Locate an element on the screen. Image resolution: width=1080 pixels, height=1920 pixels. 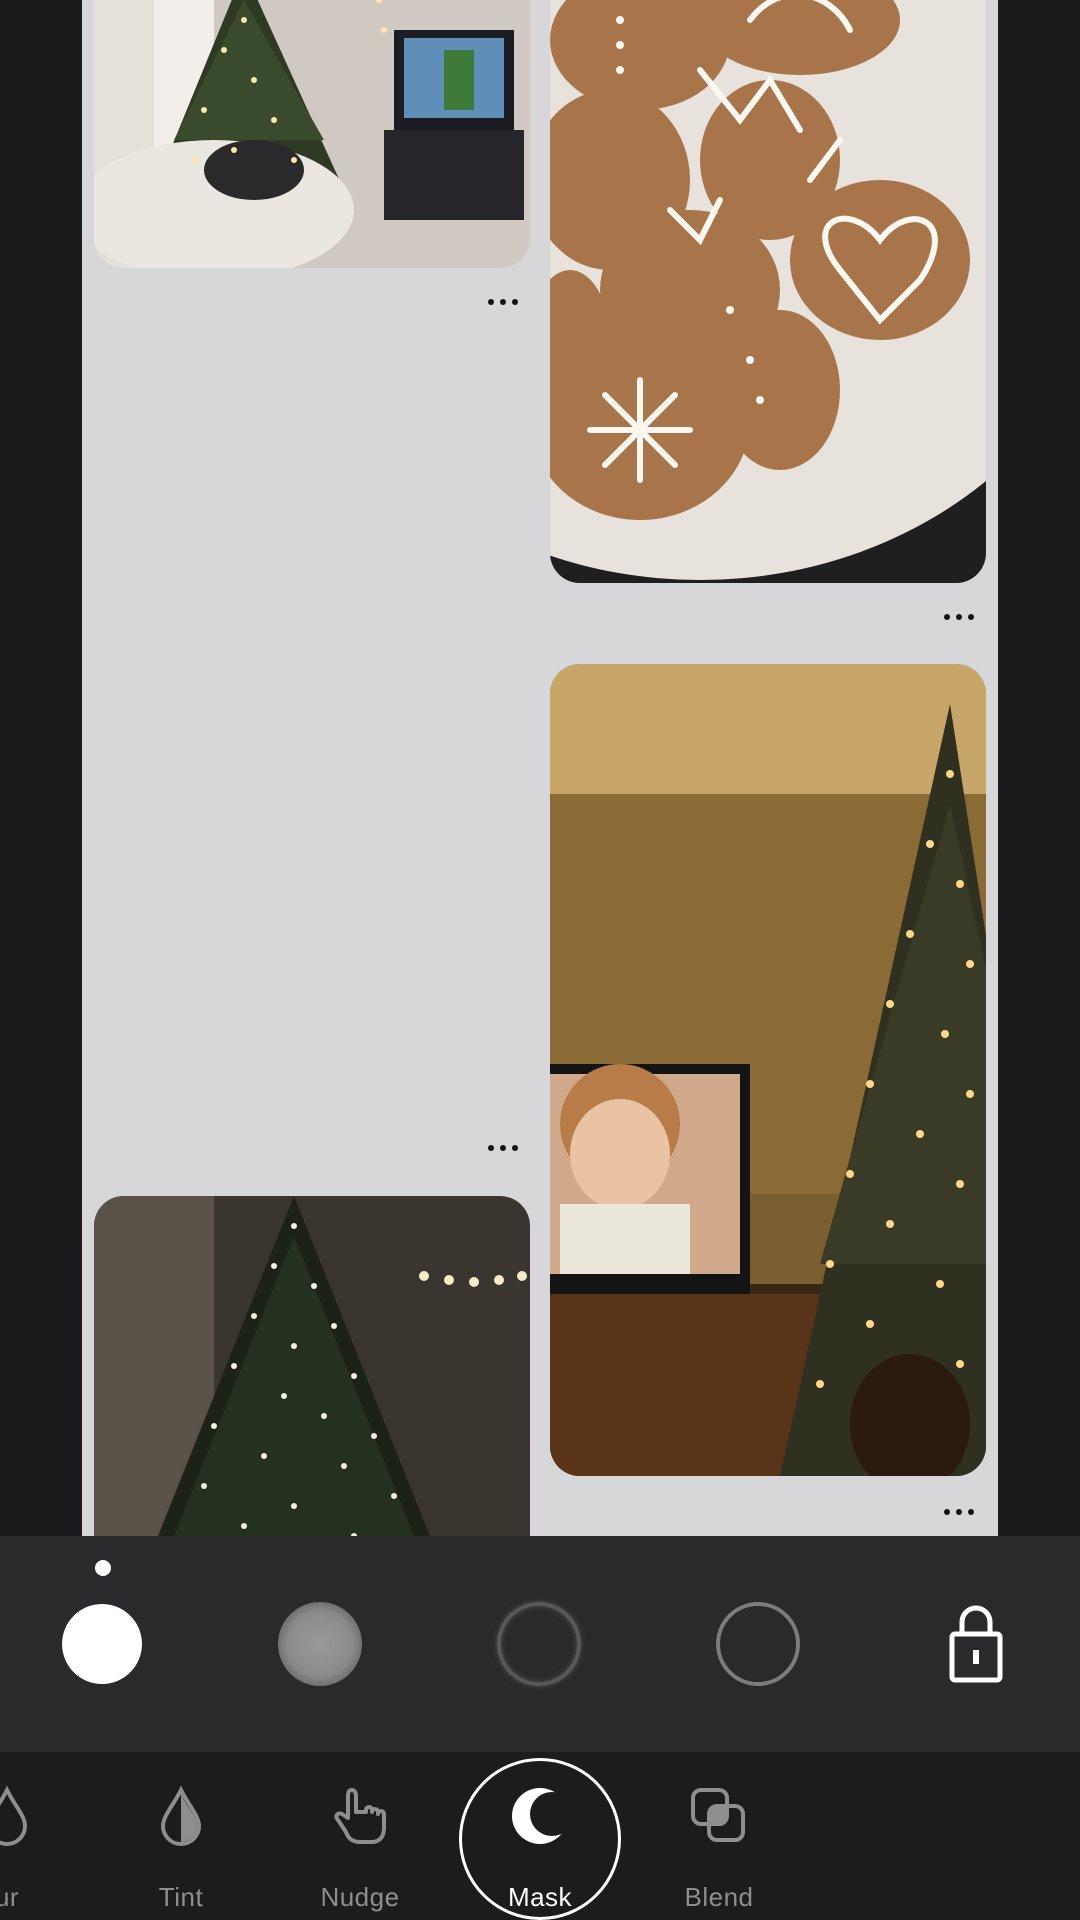
tool-nudge: Nudge is located at coordinates (360, 1836).